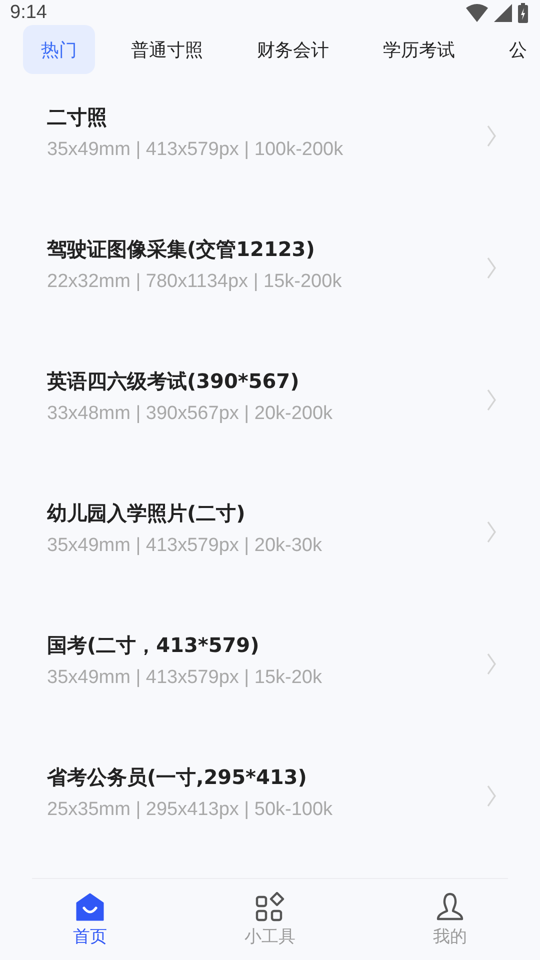  I want to click on wifi-icon, so click(477, 13).